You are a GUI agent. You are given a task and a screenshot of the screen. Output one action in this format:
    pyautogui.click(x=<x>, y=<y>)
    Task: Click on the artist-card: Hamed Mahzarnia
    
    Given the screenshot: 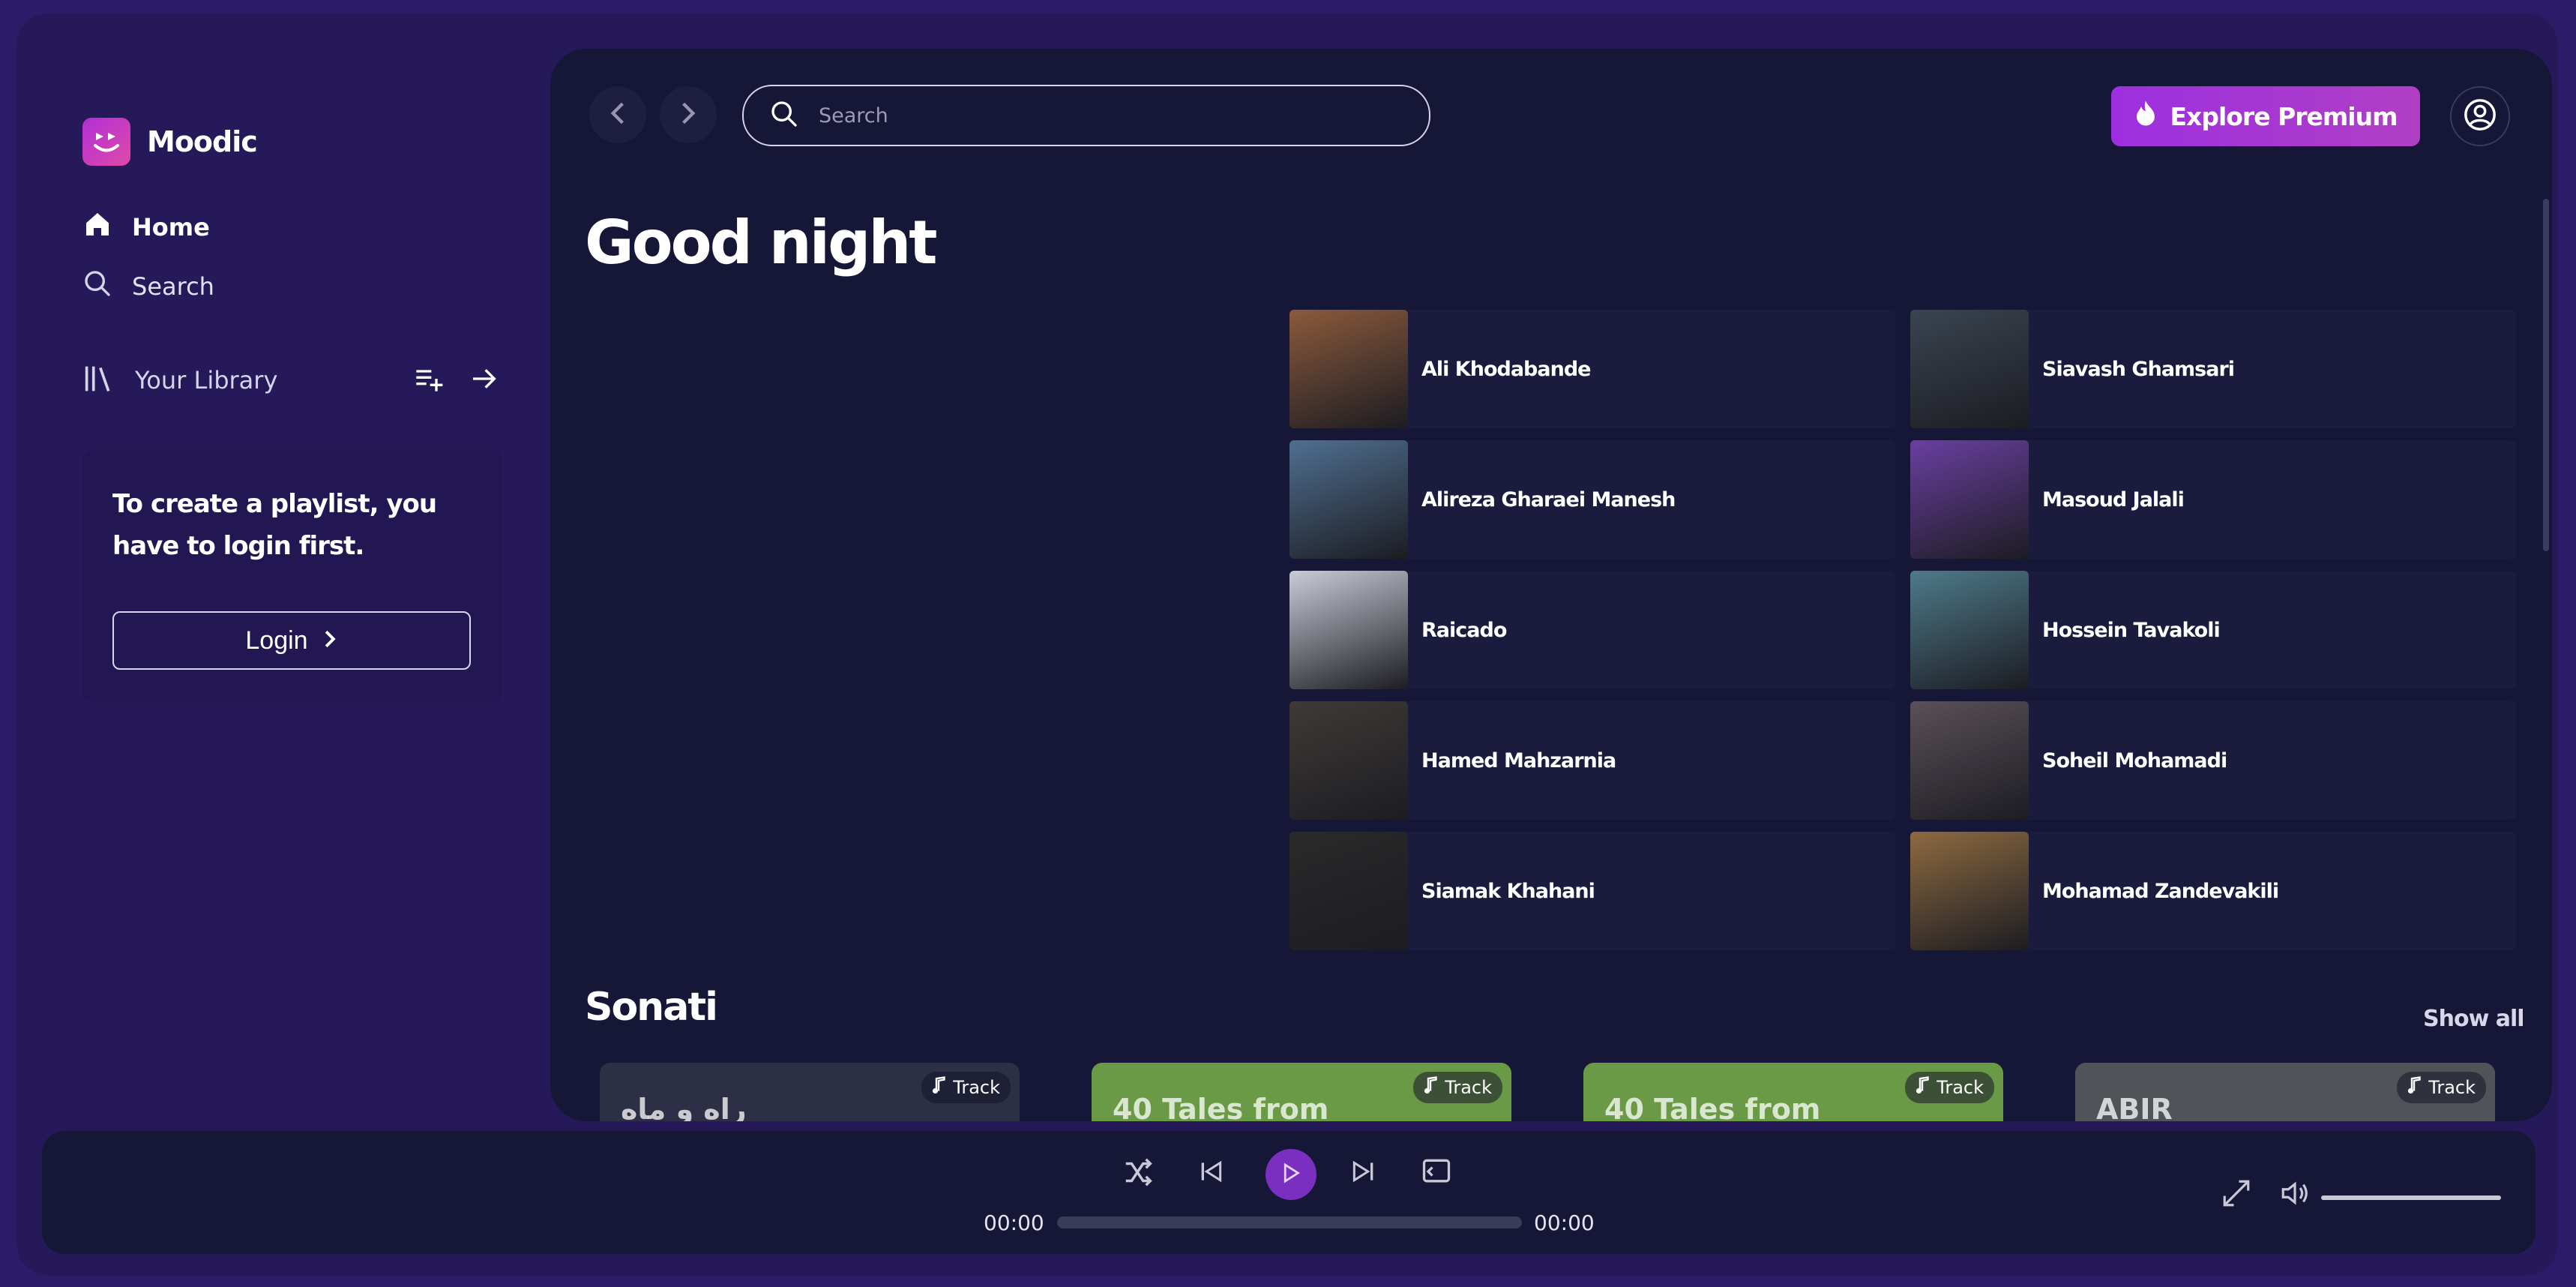 What is the action you would take?
    pyautogui.click(x=1592, y=760)
    